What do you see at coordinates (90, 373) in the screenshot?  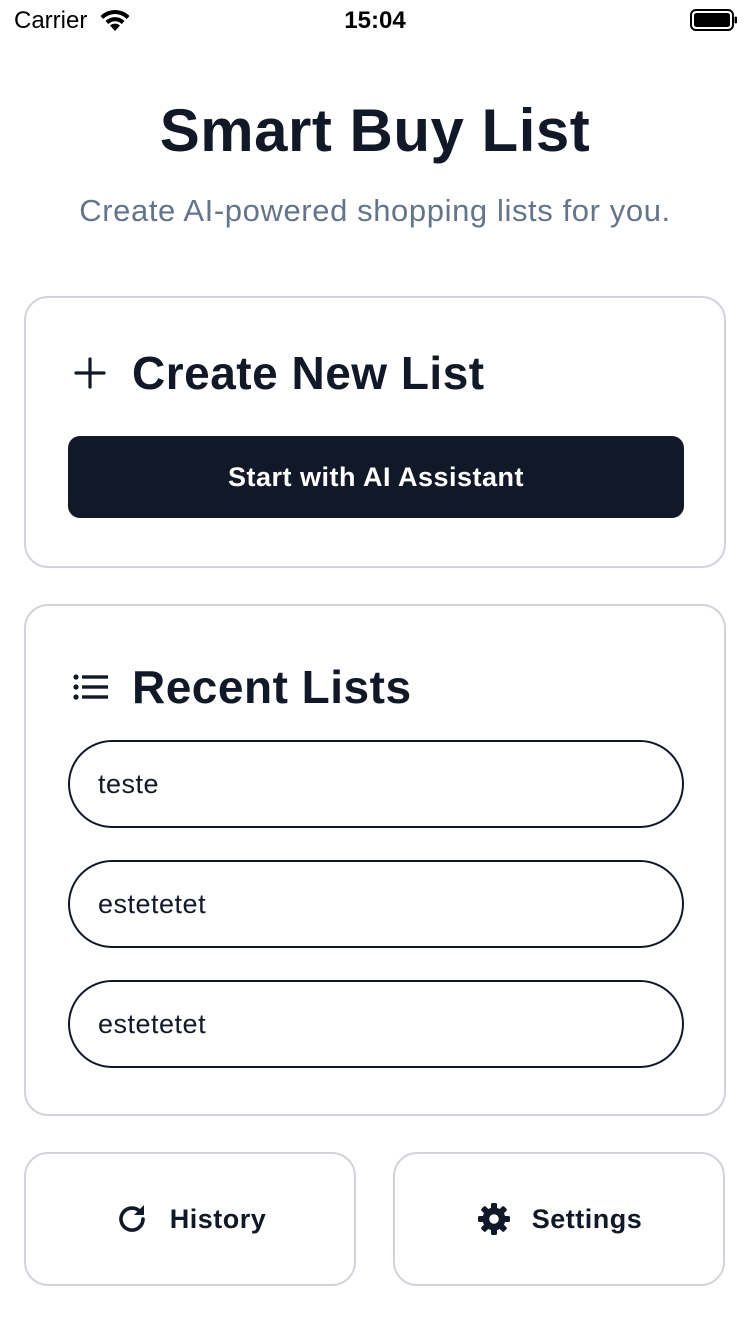 I see `plus-icon` at bounding box center [90, 373].